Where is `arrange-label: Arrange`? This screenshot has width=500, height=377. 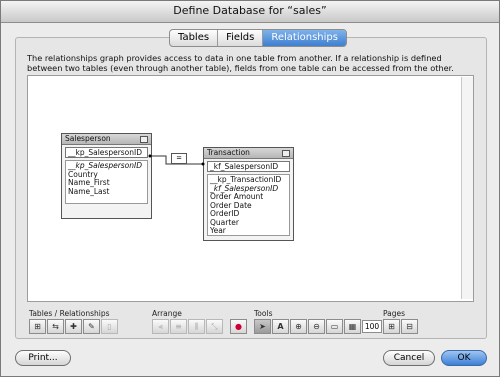
arrange-label: Arrange is located at coordinates (167, 313).